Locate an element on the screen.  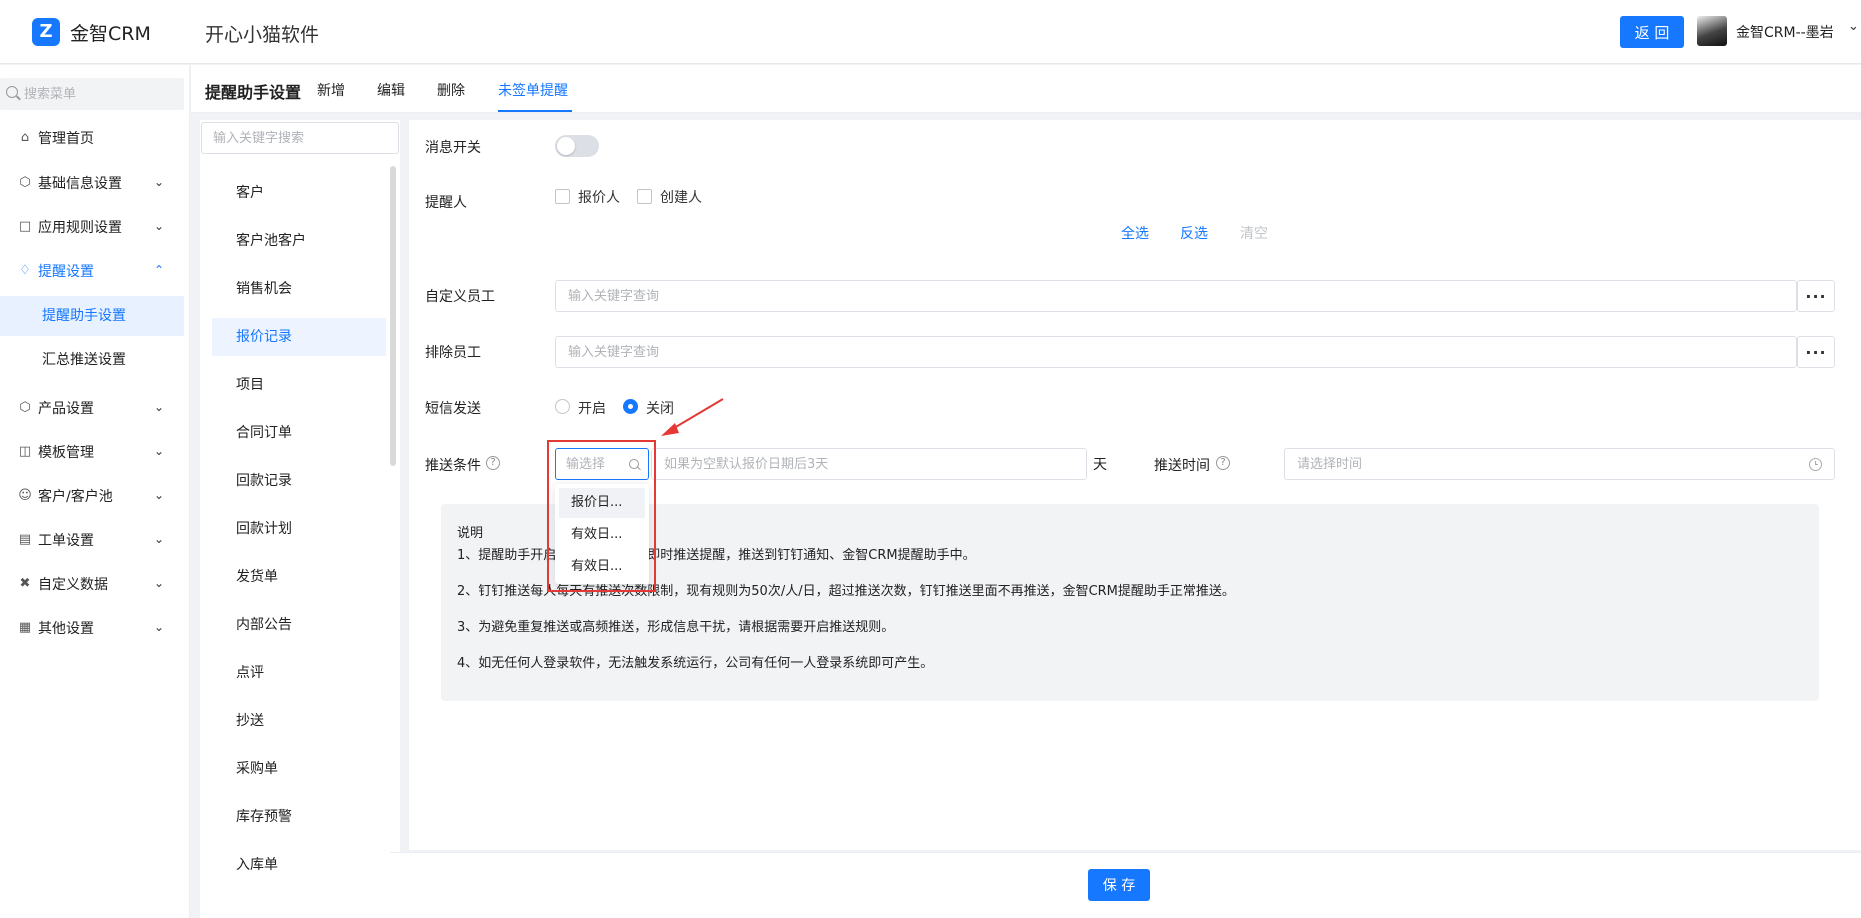
ticket-icon: ▤ is located at coordinates (25, 539).